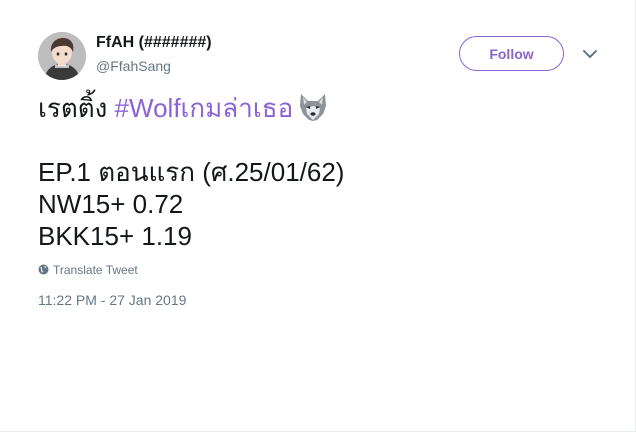 The image size is (636, 432). I want to click on avatar, so click(62, 56).